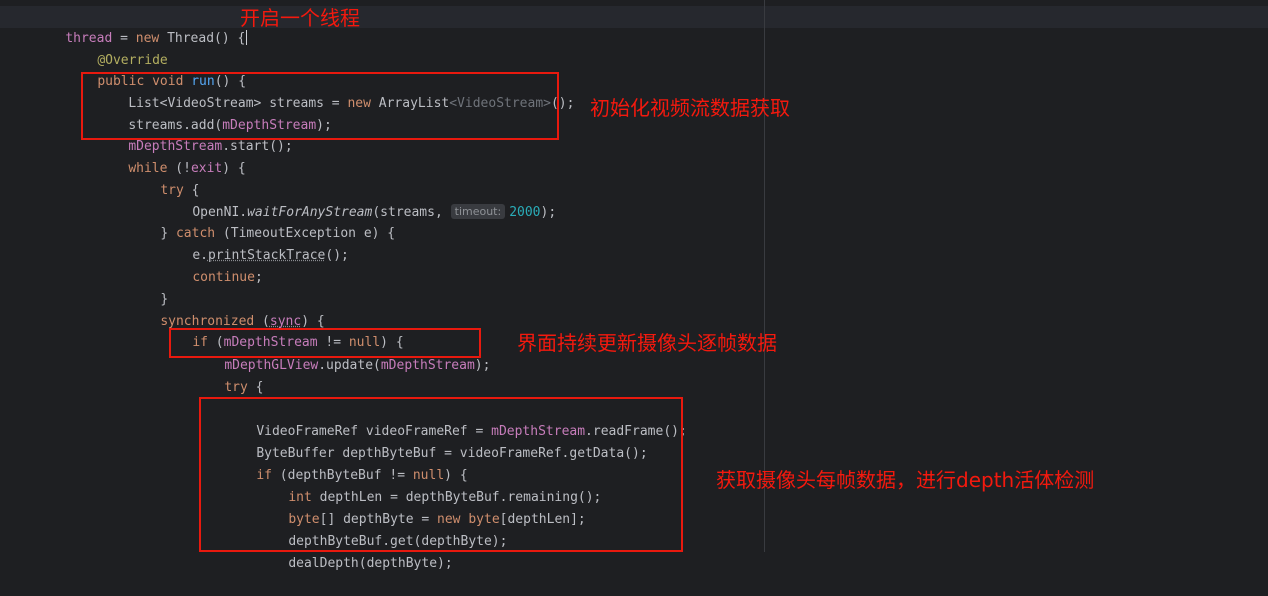 This screenshot has width=1268, height=596. Describe the element at coordinates (156, 69) in the screenshot. I see `code-line-3: public void run() {` at that location.